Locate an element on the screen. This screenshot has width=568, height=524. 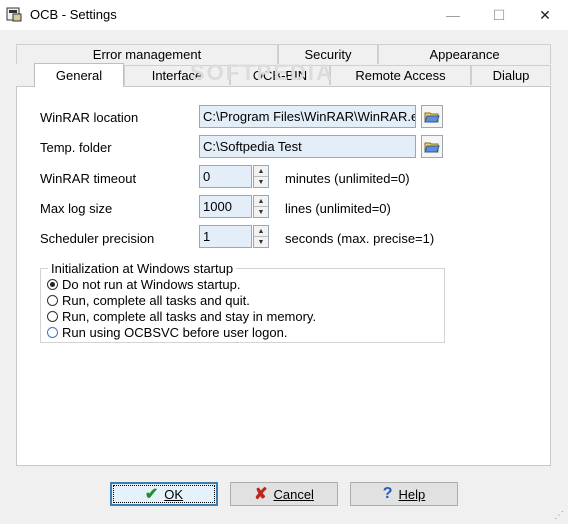
checkmark-icon: ✔ is located at coordinates (151, 494).